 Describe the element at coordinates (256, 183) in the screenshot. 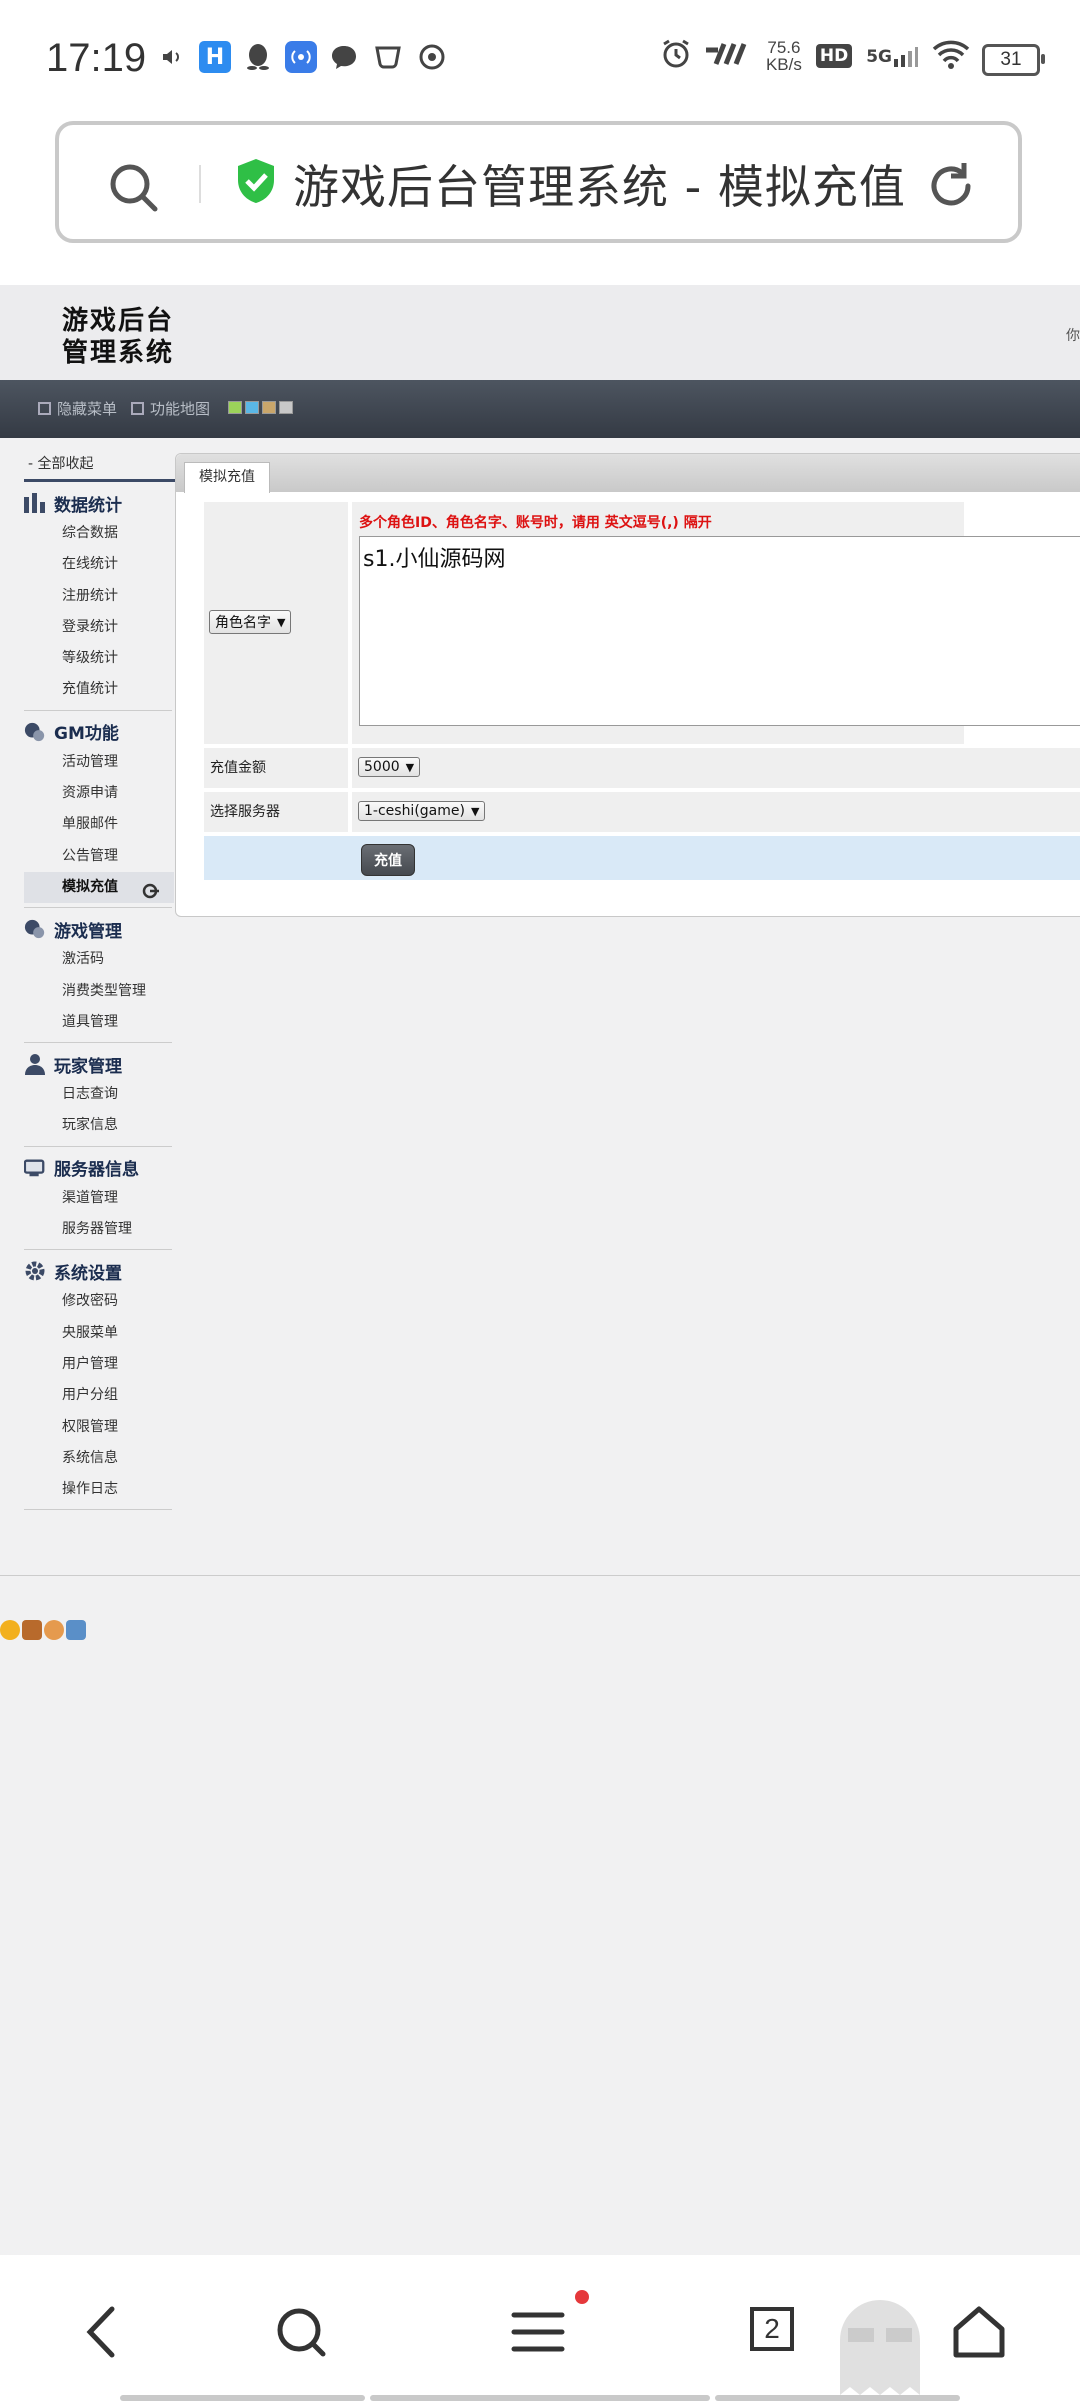

I see `secure-shield-icon` at that location.